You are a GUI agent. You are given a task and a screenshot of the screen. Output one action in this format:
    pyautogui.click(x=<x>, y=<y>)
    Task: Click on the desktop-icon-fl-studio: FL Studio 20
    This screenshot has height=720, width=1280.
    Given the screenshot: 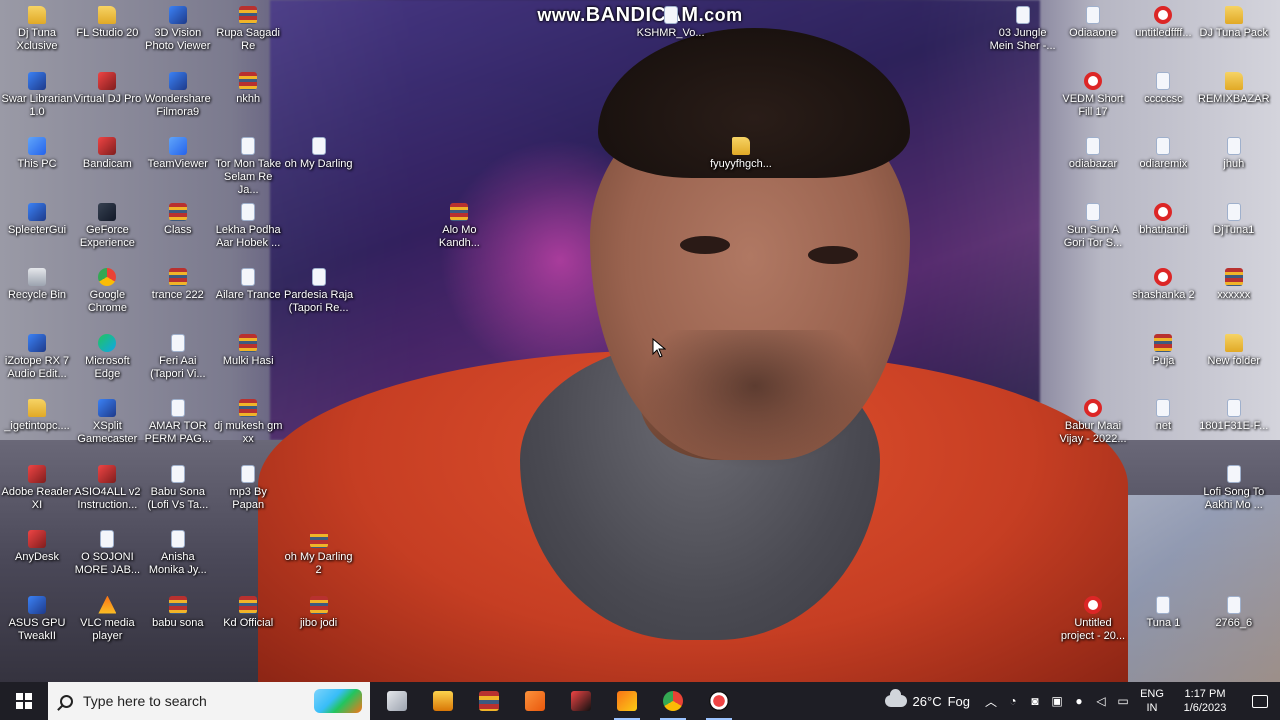 What is the action you would take?
    pyautogui.click(x=107, y=23)
    